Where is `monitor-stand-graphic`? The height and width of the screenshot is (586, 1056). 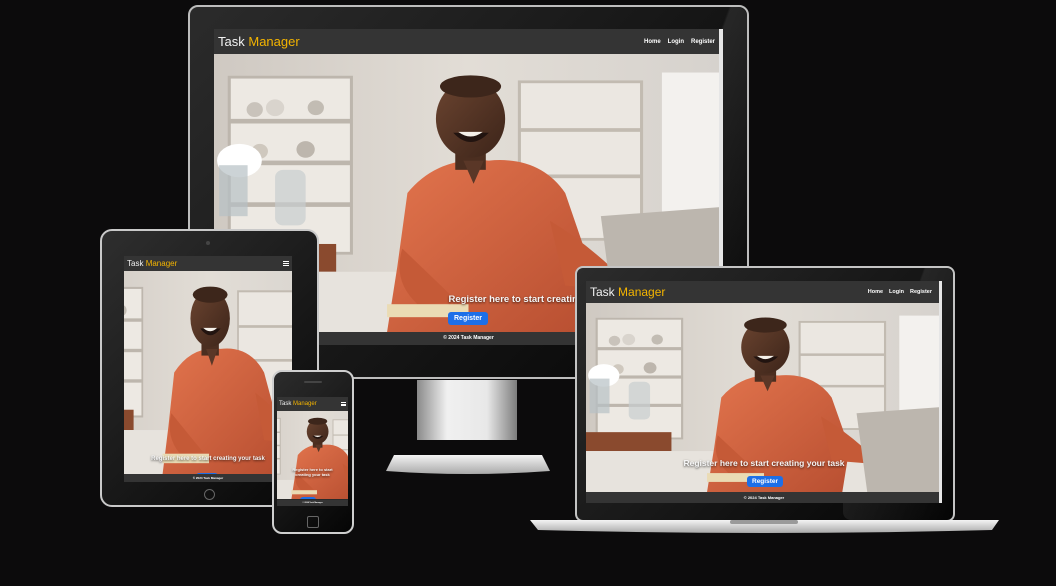 monitor-stand-graphic is located at coordinates (467, 410).